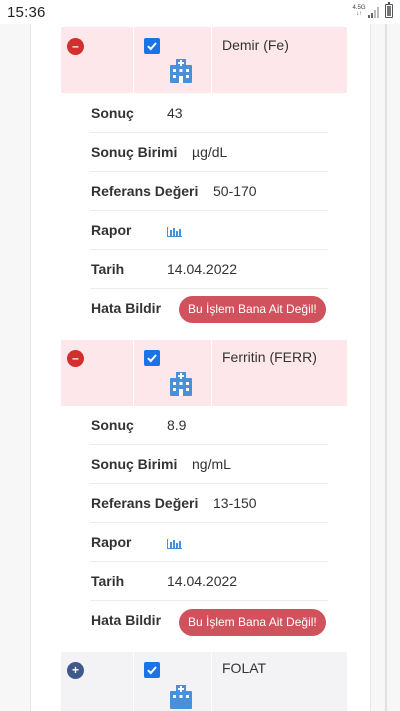 Image resolution: width=400 pixels, height=711 pixels. What do you see at coordinates (389, 10) in the screenshot?
I see `battery-icon` at bounding box center [389, 10].